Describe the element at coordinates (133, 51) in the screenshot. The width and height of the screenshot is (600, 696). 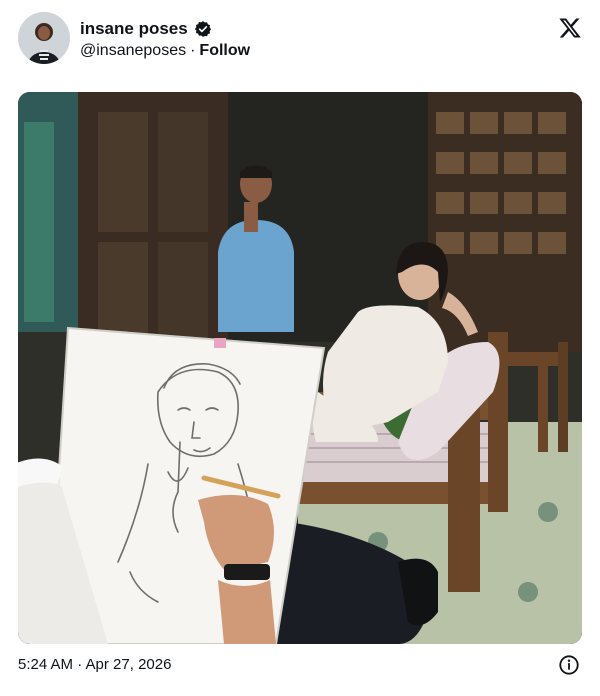
I see `author-handle: @insaneposes` at that location.